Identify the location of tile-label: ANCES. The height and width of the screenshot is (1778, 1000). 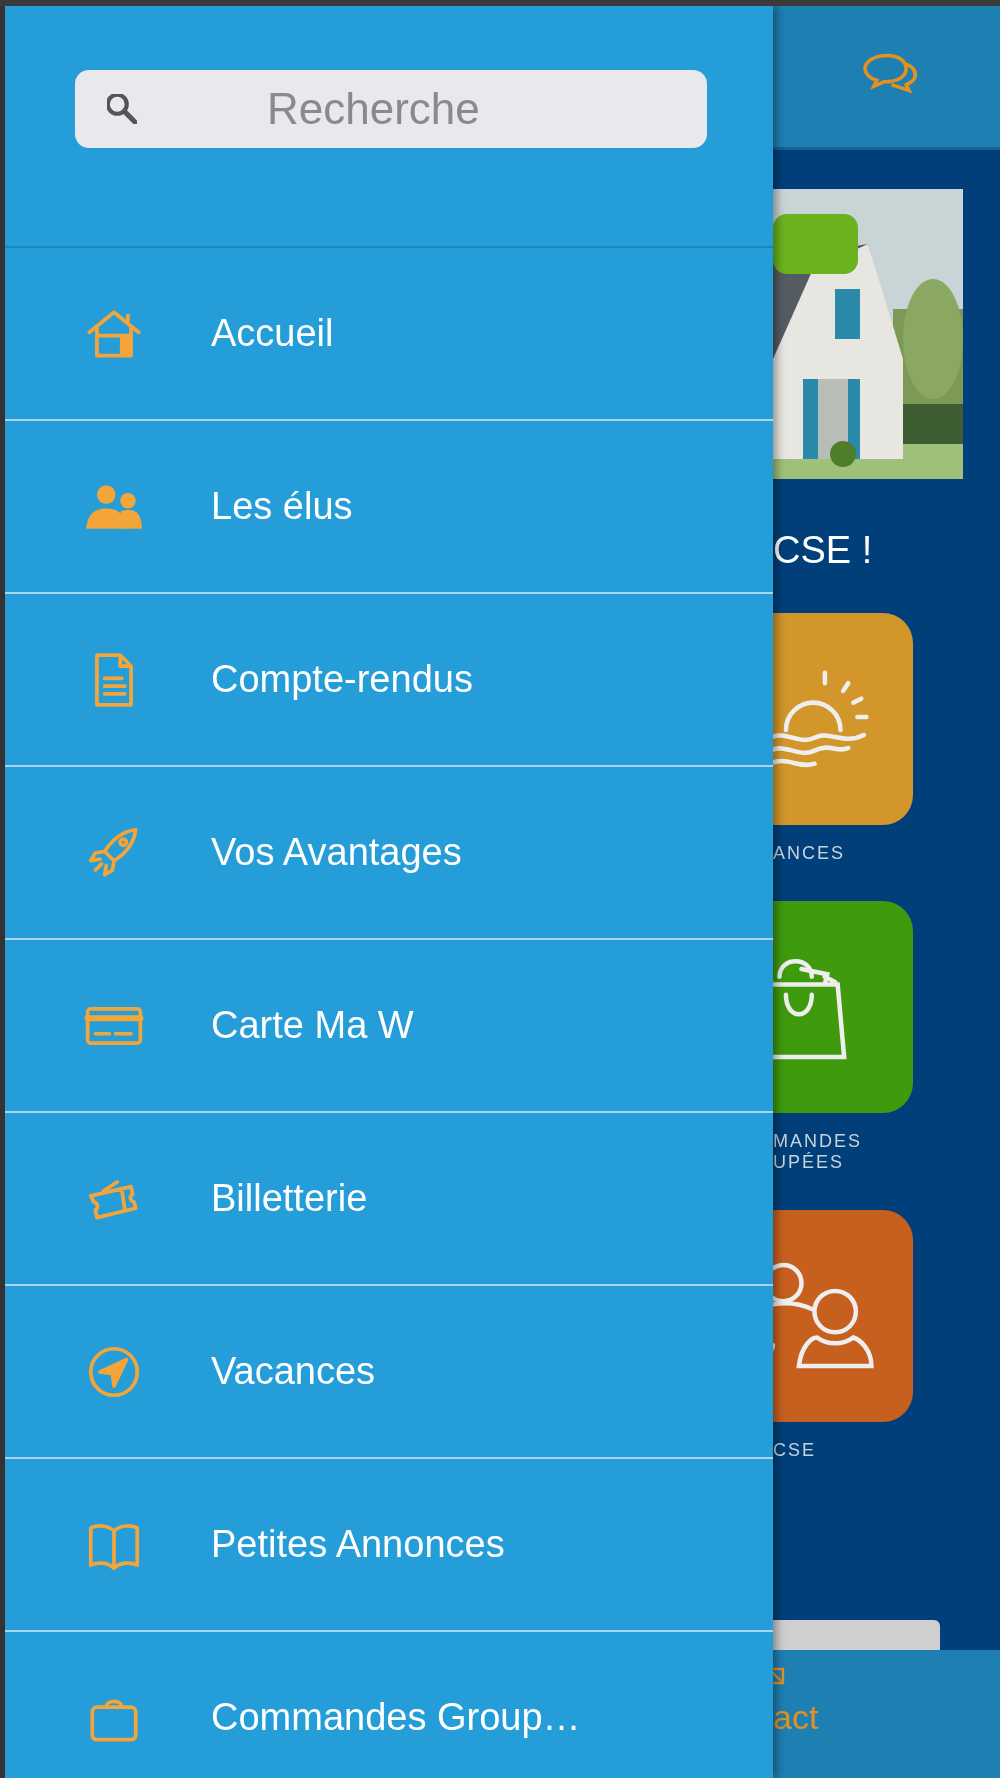
(809, 854).